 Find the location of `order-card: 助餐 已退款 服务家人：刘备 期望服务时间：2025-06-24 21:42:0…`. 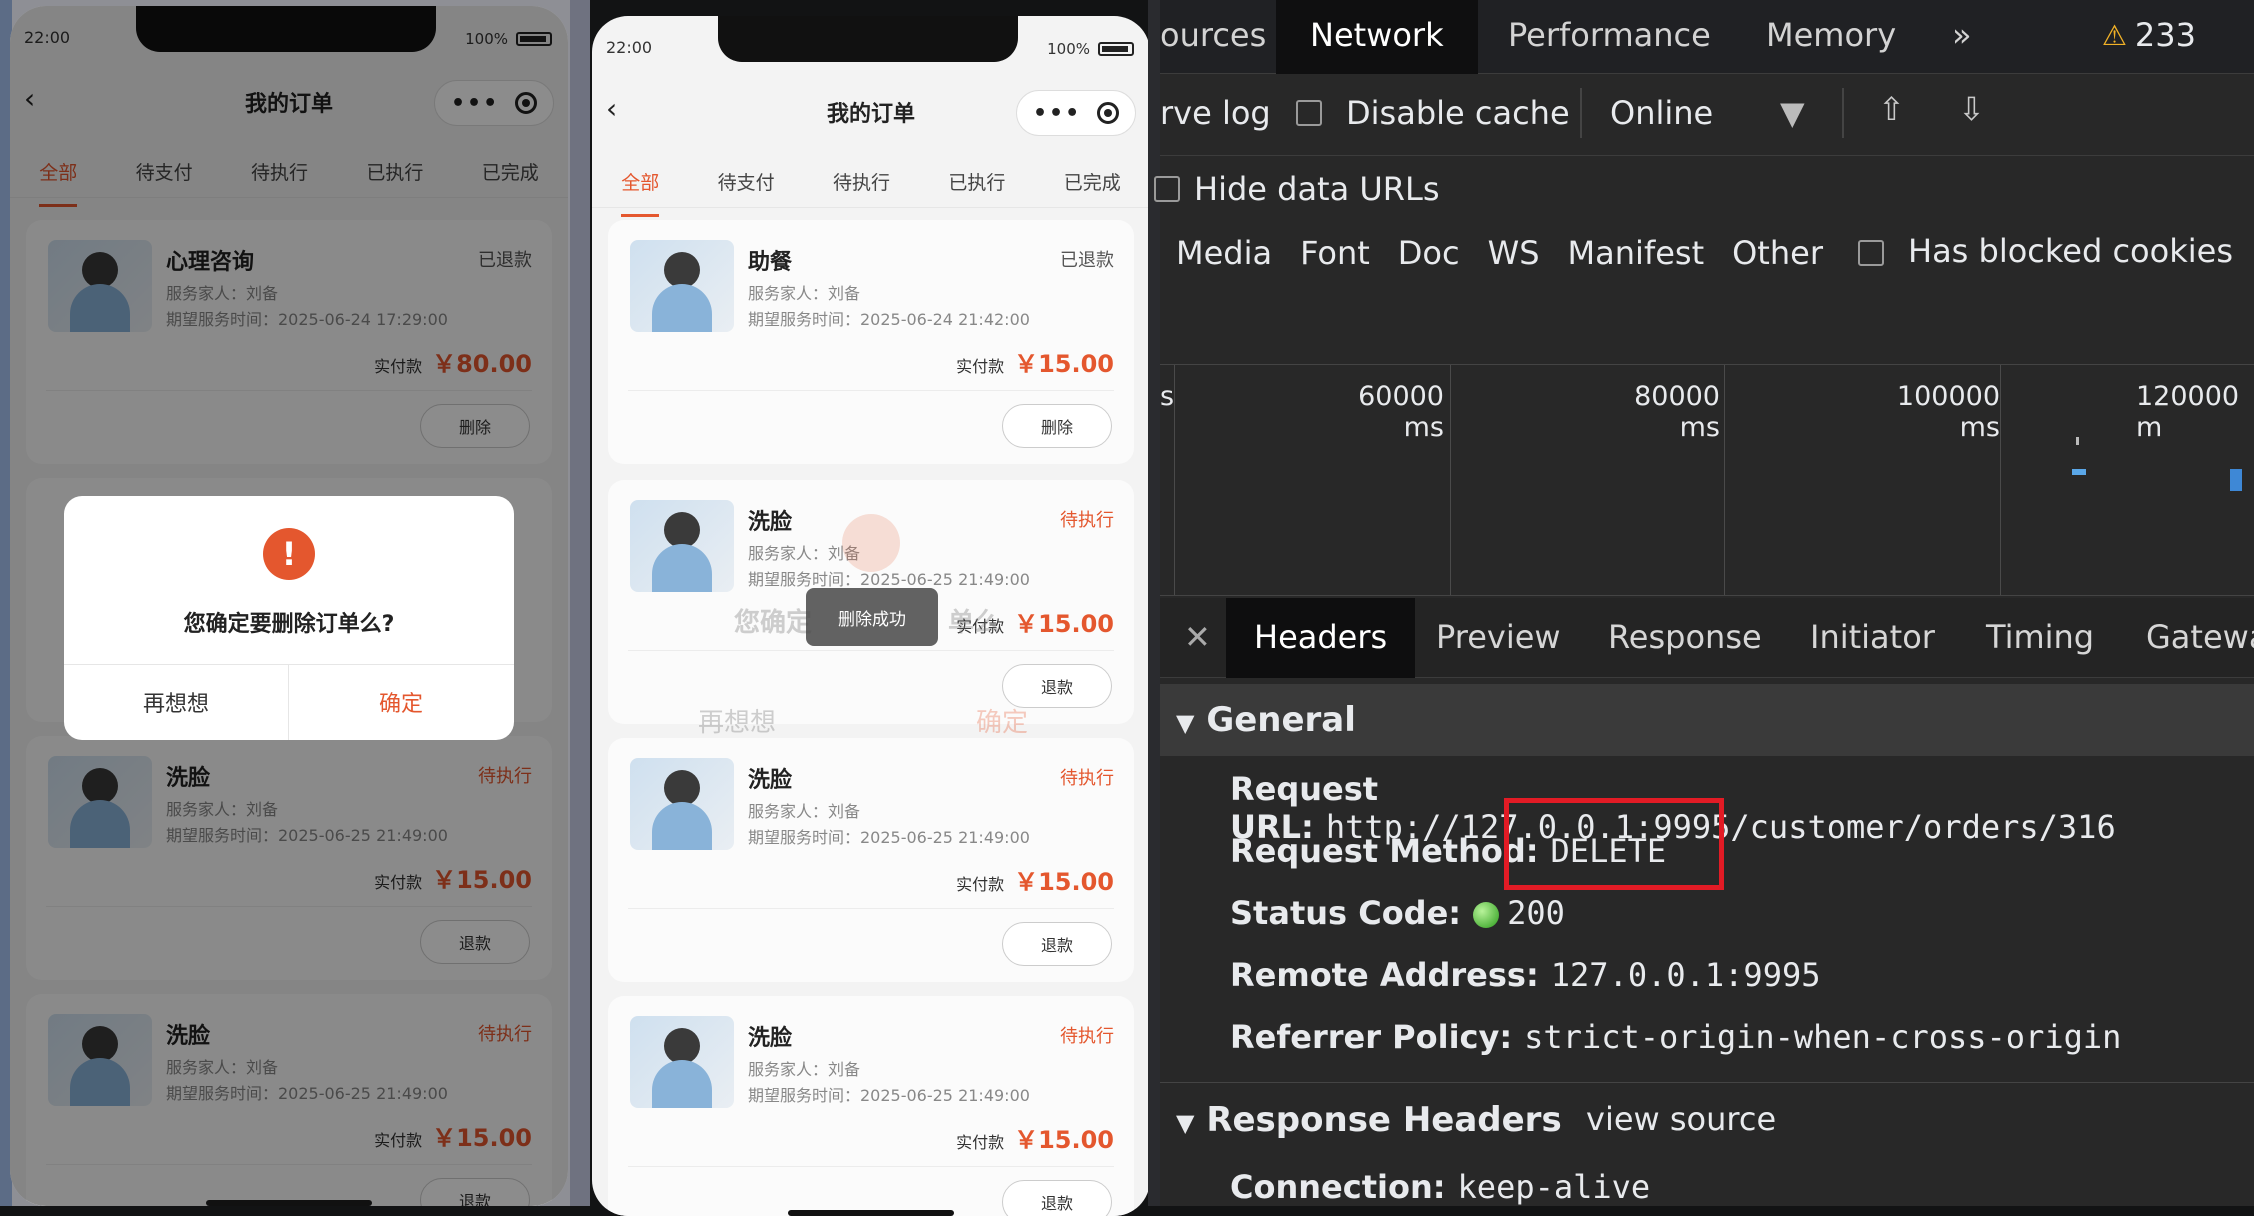

order-card: 助餐 已退款 服务家人：刘备 期望服务时间：2025-06-24 21:42:0… is located at coordinates (871, 342).